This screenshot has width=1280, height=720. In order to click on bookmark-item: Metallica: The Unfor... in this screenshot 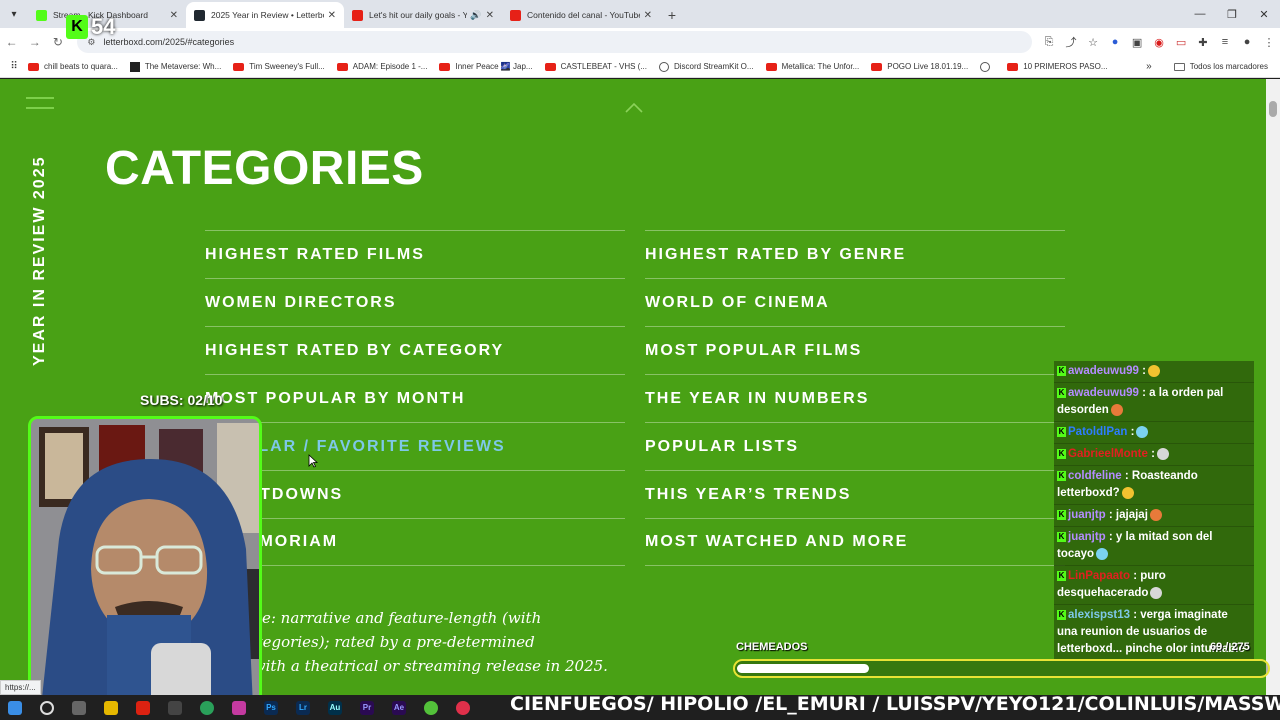, I will do `click(812, 66)`.